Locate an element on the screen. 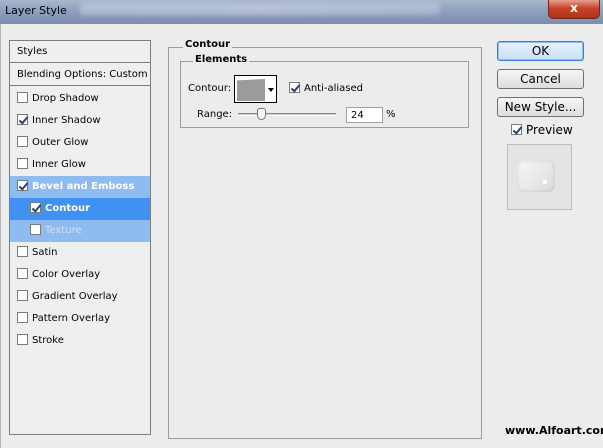  style-item-satin: Satin is located at coordinates (80, 253).